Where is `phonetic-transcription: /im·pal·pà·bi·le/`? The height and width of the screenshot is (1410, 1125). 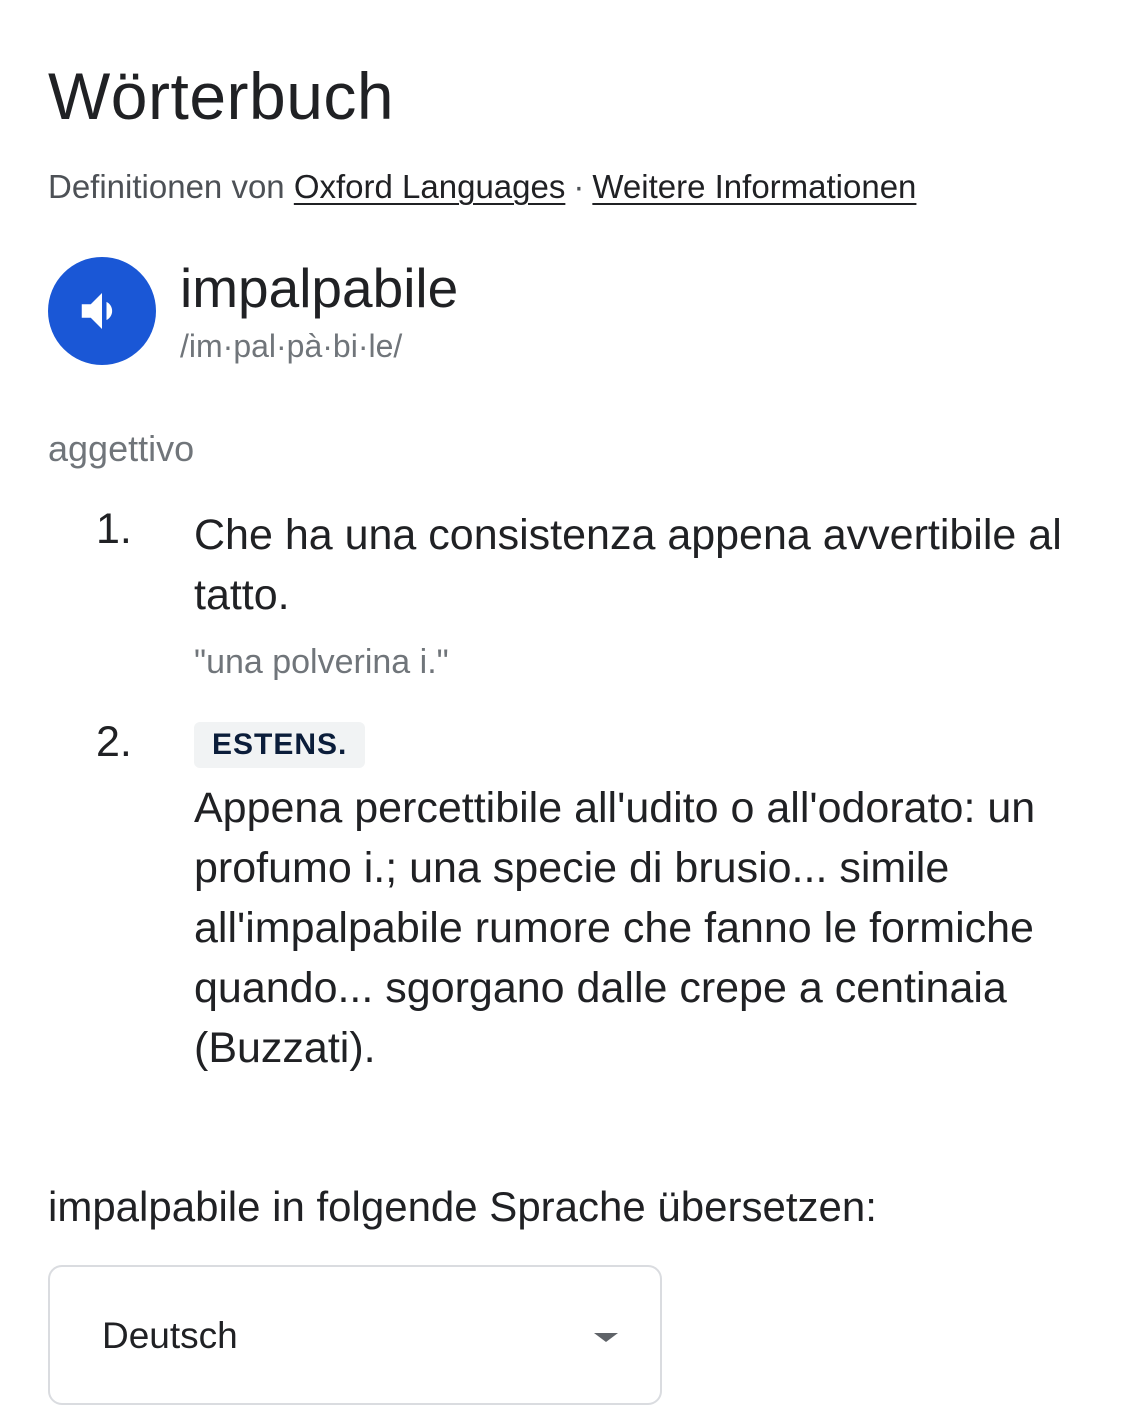 phonetic-transcription: /im·pal·pà·bi·le/ is located at coordinates (291, 346).